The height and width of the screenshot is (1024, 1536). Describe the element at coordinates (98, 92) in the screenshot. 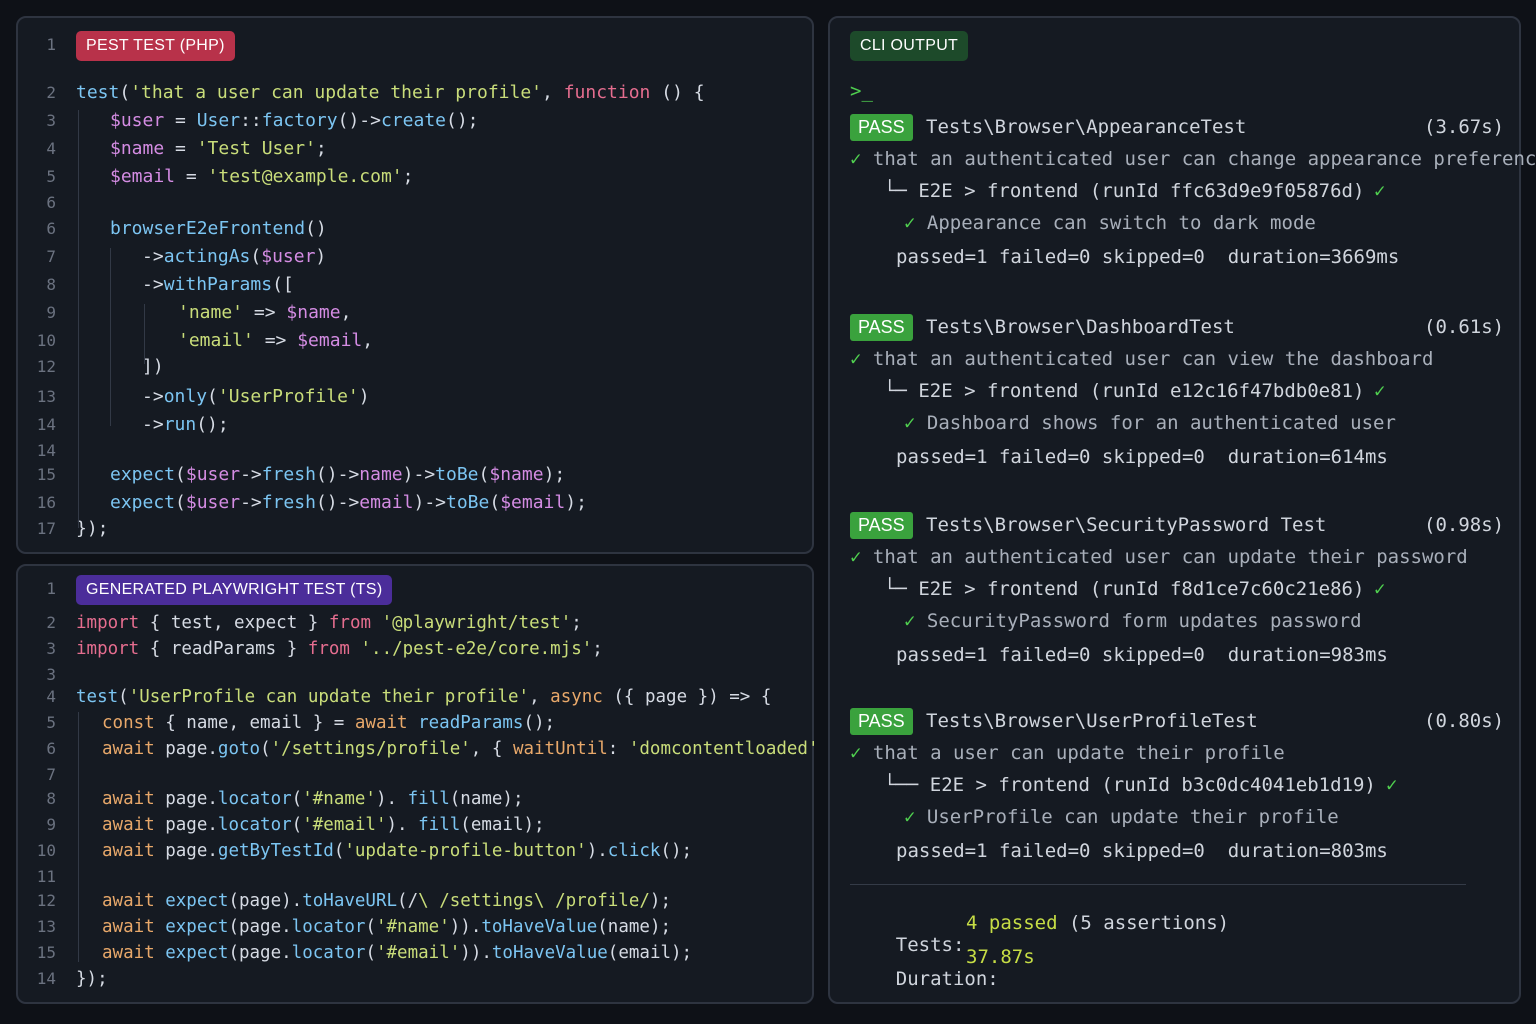

I see `code-token: test` at that location.